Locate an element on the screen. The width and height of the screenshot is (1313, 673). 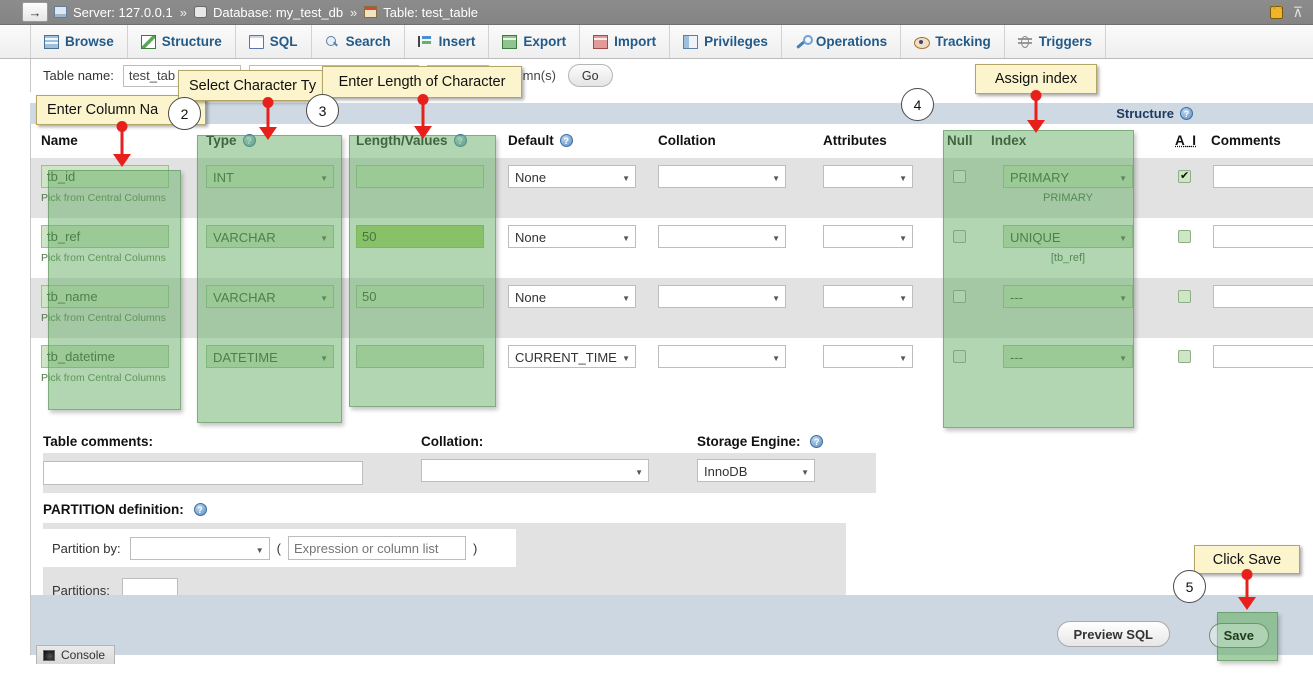
table-comments-input is located at coordinates (203, 473).